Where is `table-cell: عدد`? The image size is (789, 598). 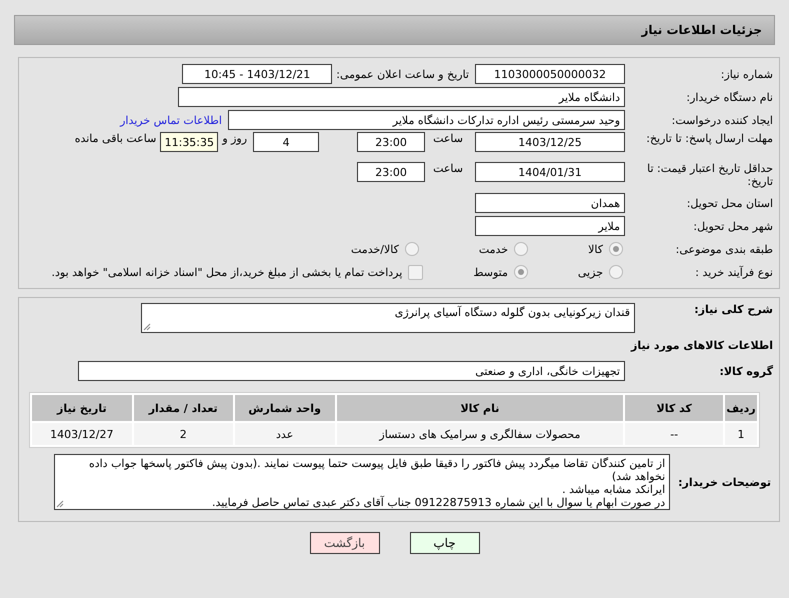
table-cell: عدد is located at coordinates (284, 434).